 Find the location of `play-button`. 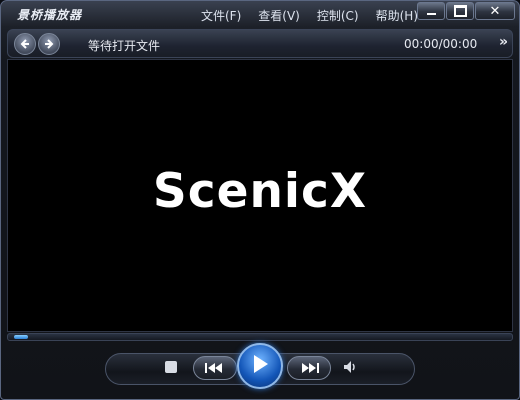

play-button is located at coordinates (260, 366).